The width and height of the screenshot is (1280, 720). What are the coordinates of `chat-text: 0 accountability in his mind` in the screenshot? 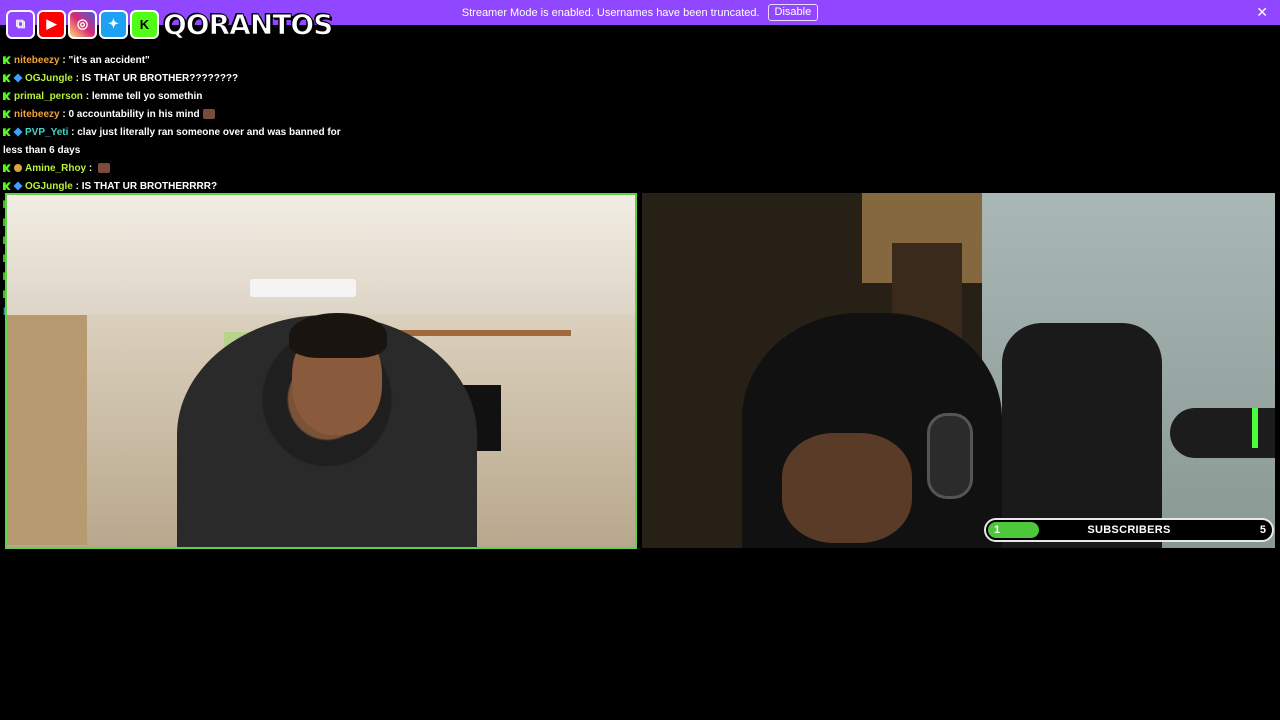 It's located at (134, 114).